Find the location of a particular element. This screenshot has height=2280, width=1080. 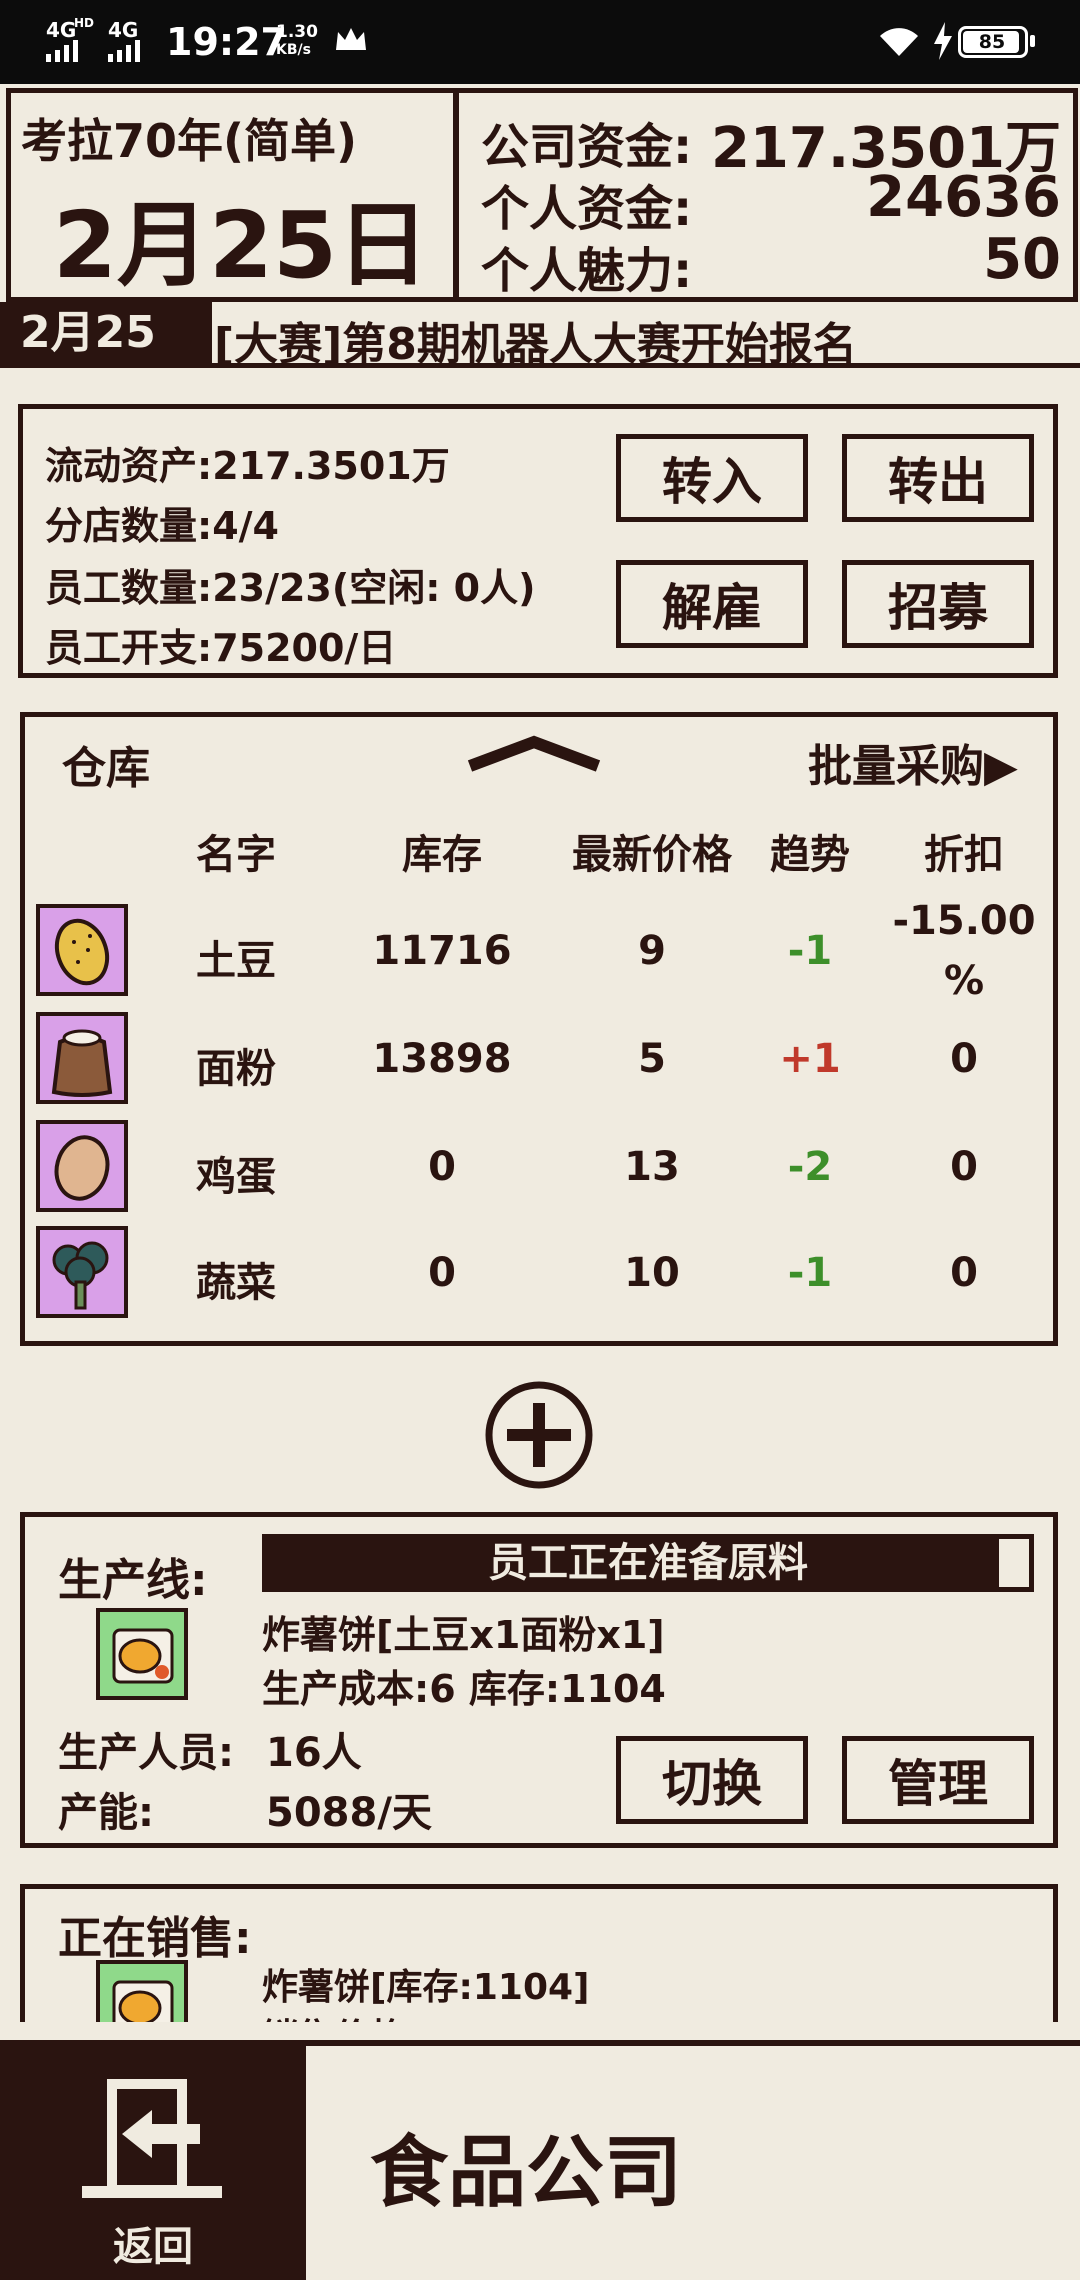

warehouse-title: 仓库 is located at coordinates (106, 768).